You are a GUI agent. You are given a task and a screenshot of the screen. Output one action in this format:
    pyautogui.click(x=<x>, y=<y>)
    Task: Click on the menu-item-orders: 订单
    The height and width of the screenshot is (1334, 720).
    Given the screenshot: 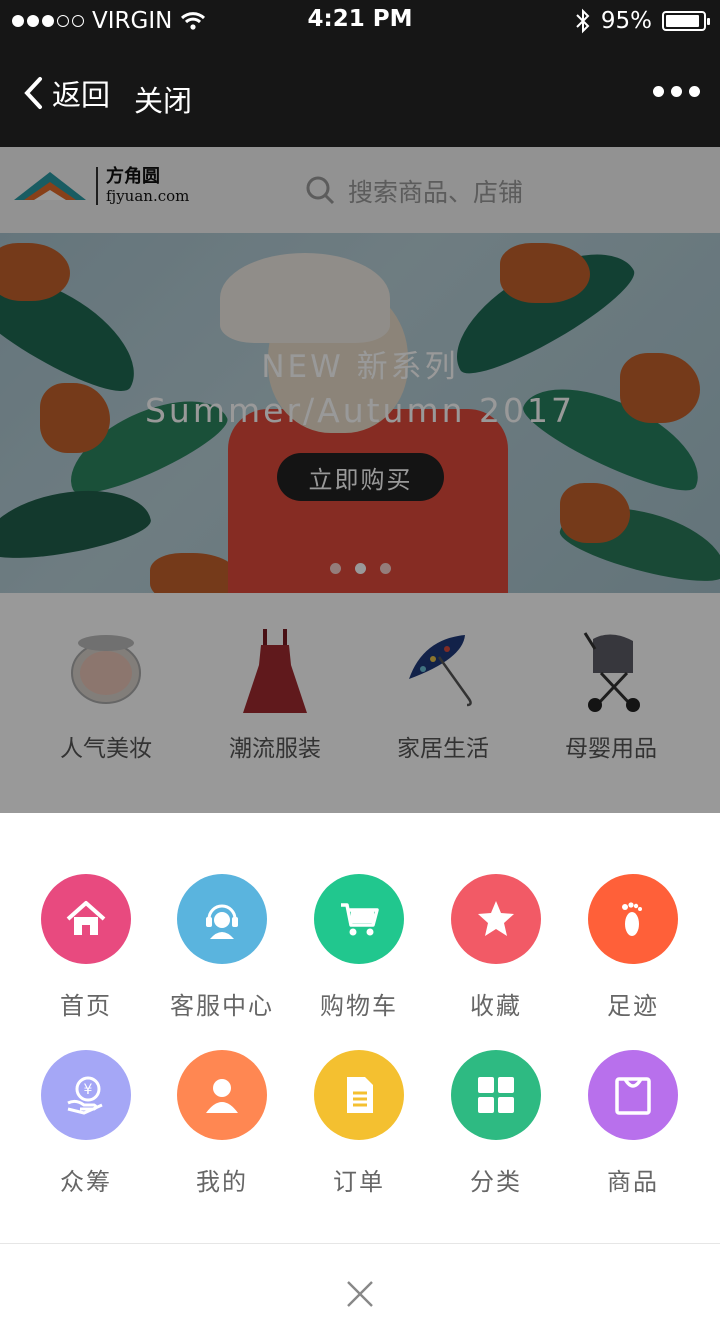 What is the action you would take?
    pyautogui.click(x=359, y=1123)
    